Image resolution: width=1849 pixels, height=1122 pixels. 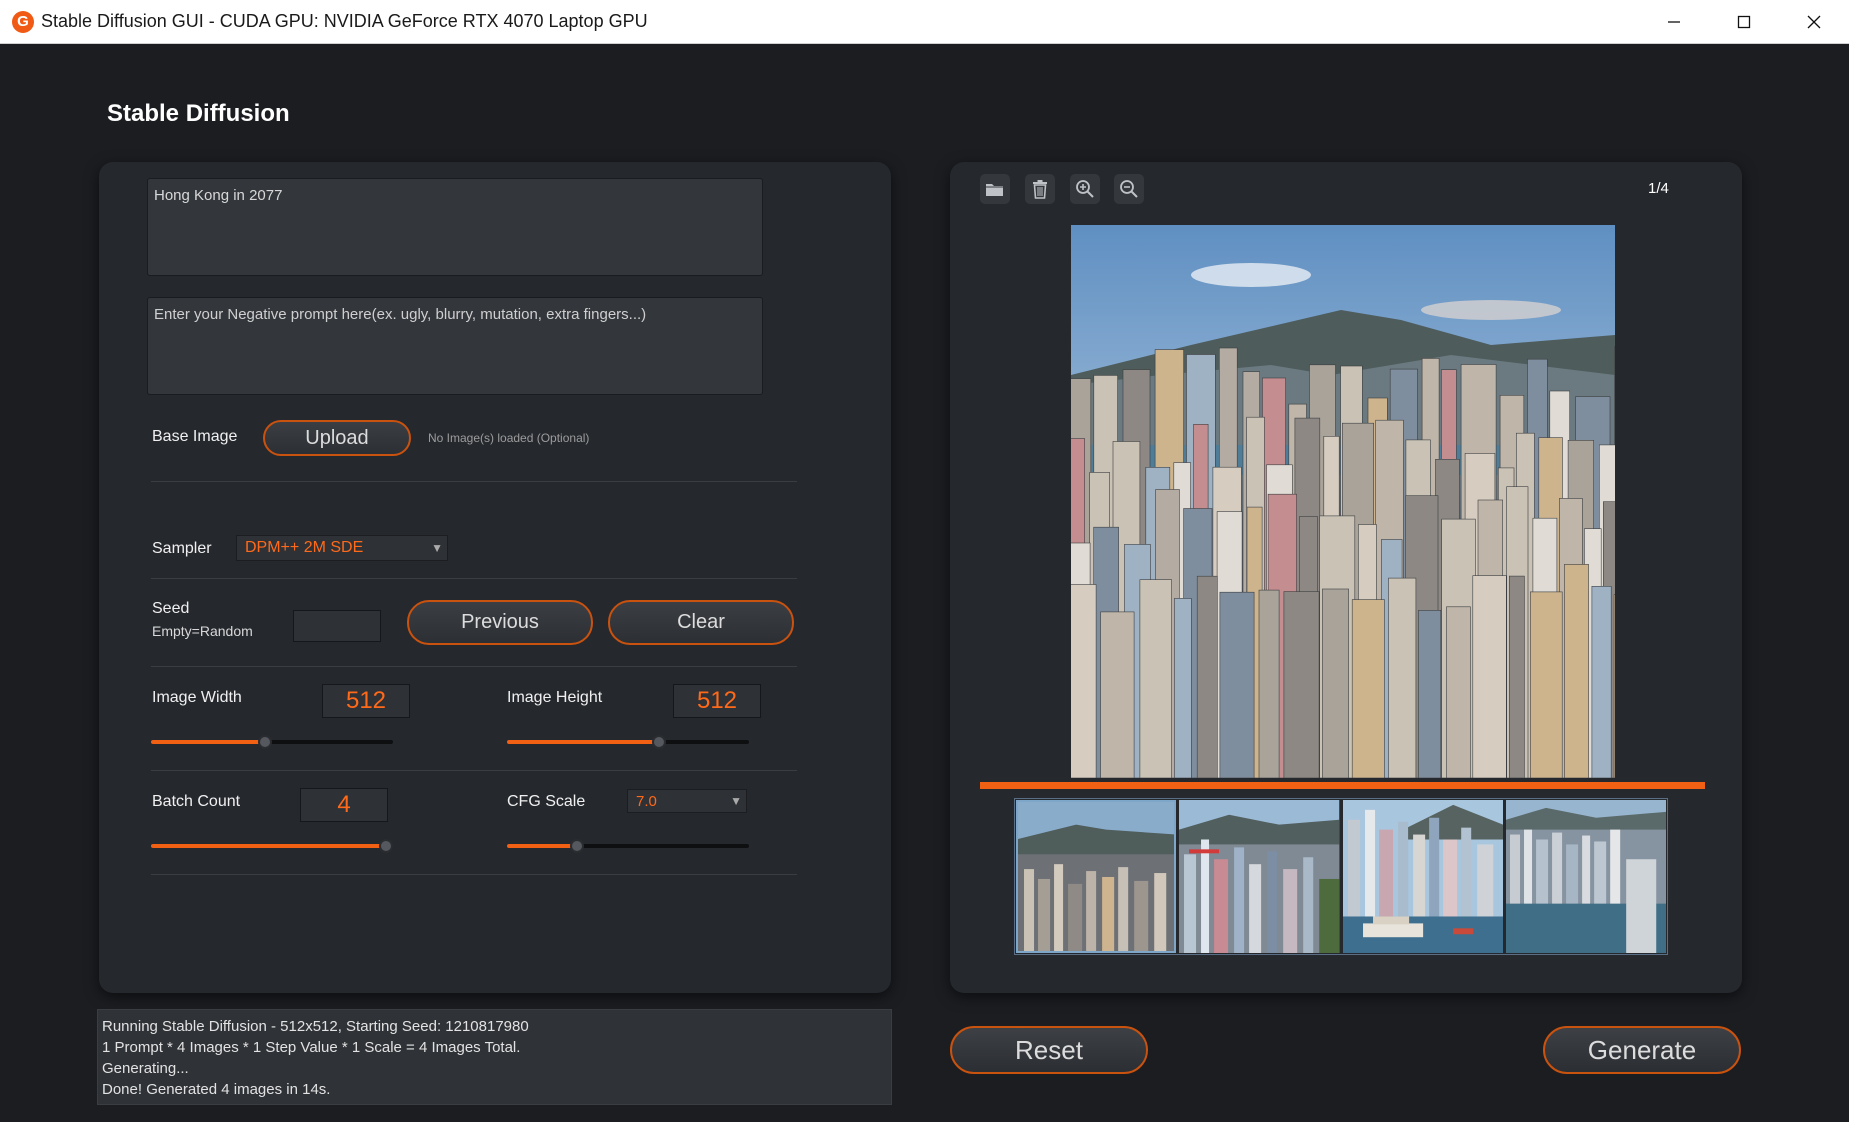 What do you see at coordinates (23, 21) in the screenshot?
I see `app-logo-icon: G` at bounding box center [23, 21].